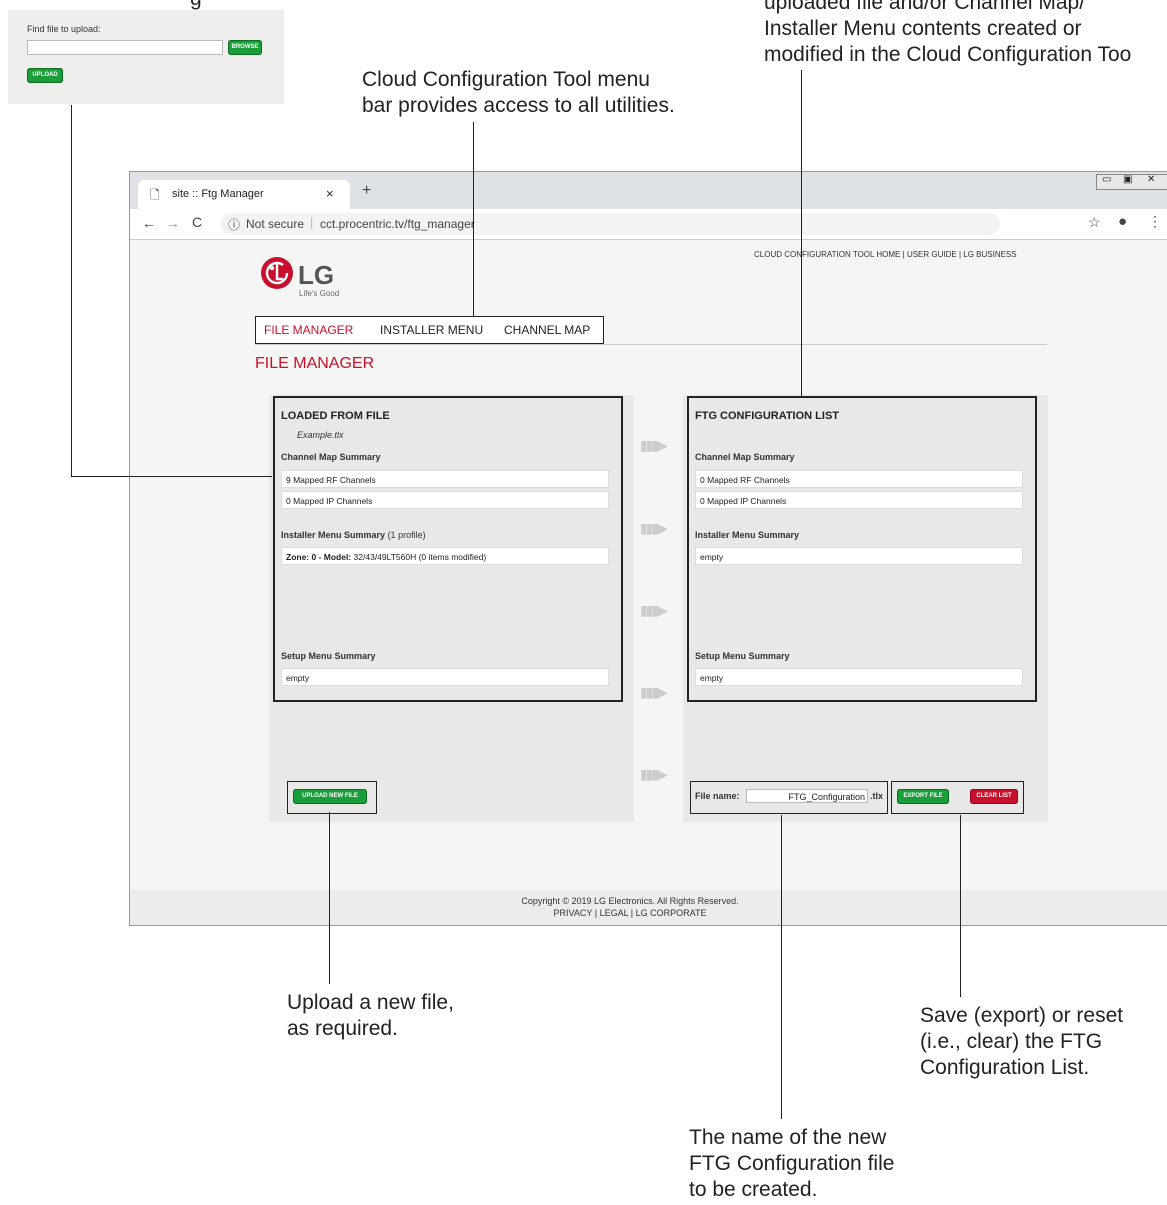 The width and height of the screenshot is (1167, 1205). What do you see at coordinates (45, 75) in the screenshot?
I see `upload-button: UPLOAD` at bounding box center [45, 75].